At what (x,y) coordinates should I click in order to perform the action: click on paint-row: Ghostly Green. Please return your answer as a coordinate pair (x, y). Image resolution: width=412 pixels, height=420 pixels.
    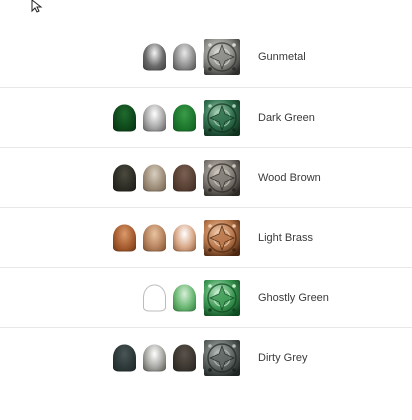
    Looking at the image, I should click on (206, 298).